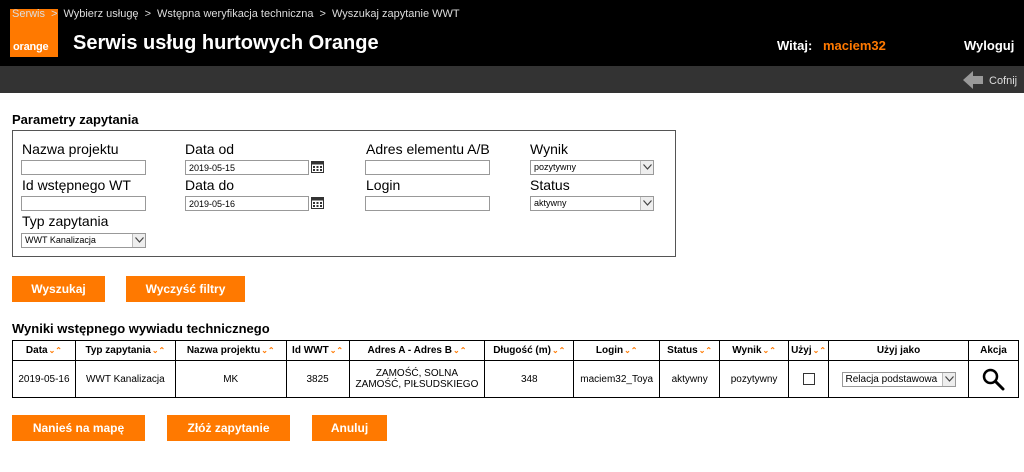 The height and width of the screenshot is (472, 1024). I want to click on breadcrumb-bar, so click(512, 79).